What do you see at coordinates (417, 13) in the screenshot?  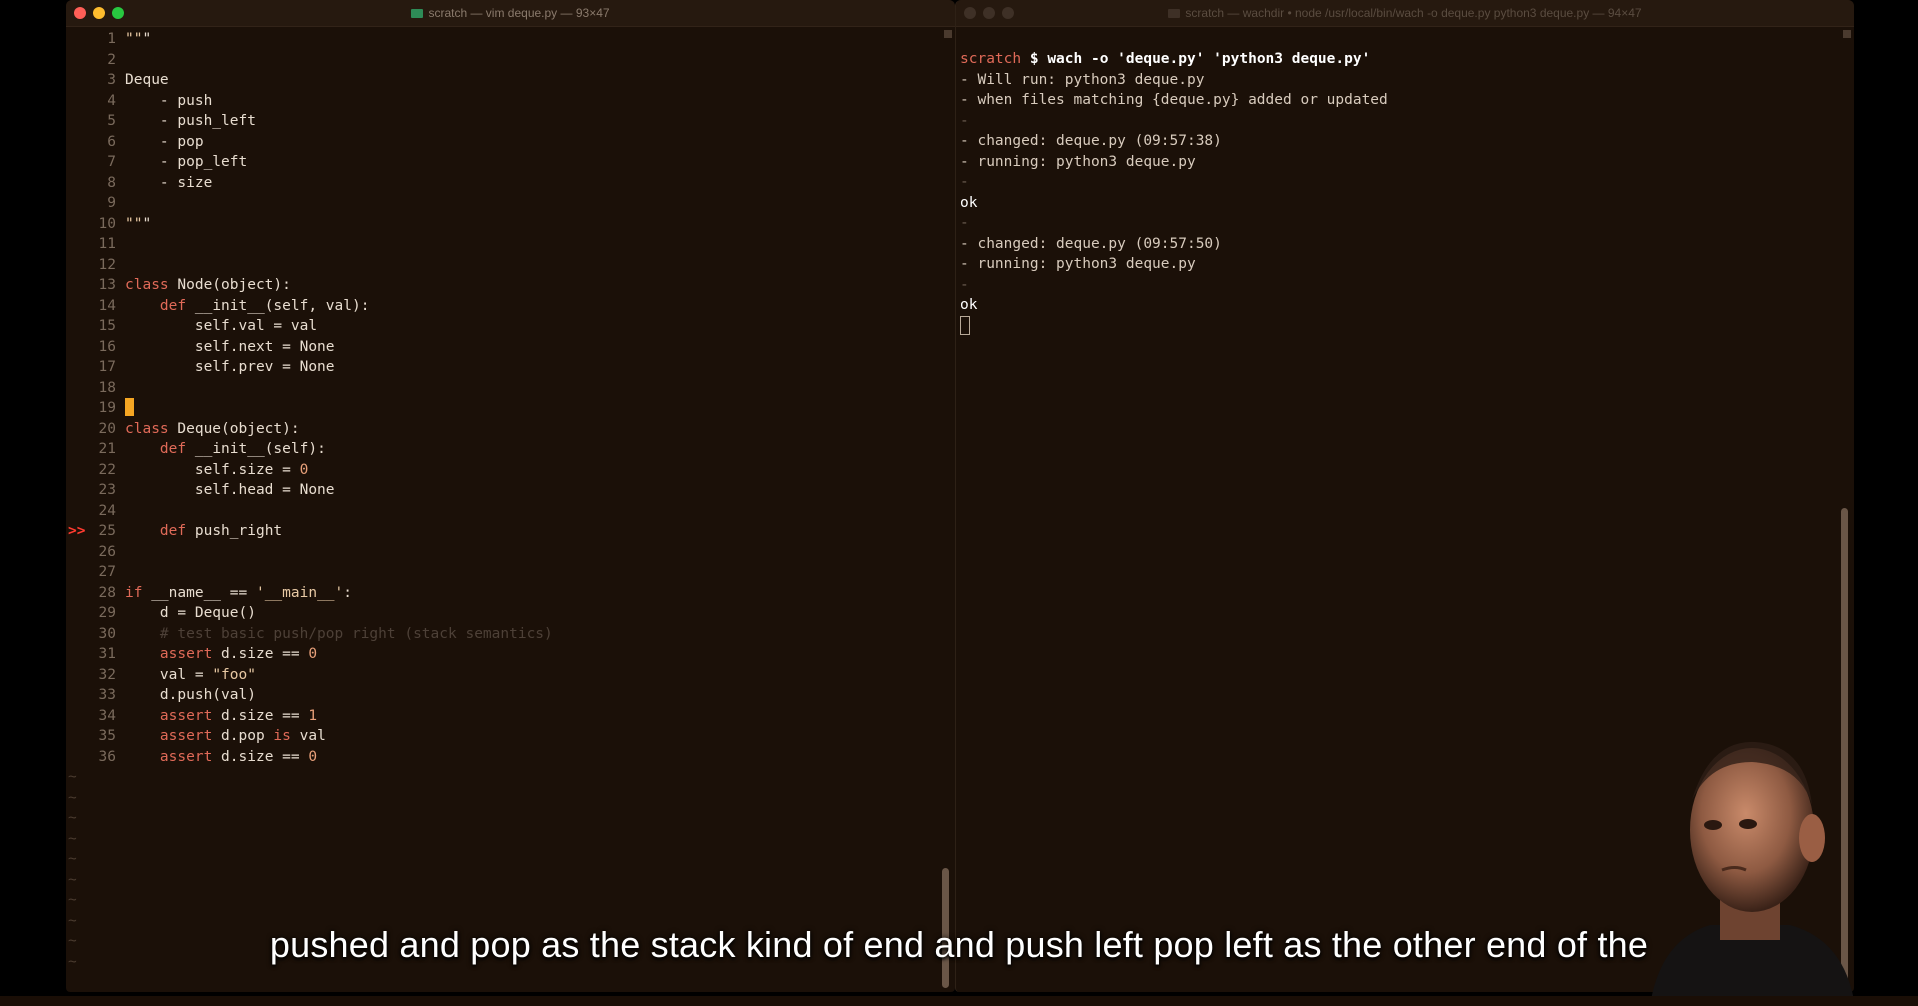 I see `folder-icon` at bounding box center [417, 13].